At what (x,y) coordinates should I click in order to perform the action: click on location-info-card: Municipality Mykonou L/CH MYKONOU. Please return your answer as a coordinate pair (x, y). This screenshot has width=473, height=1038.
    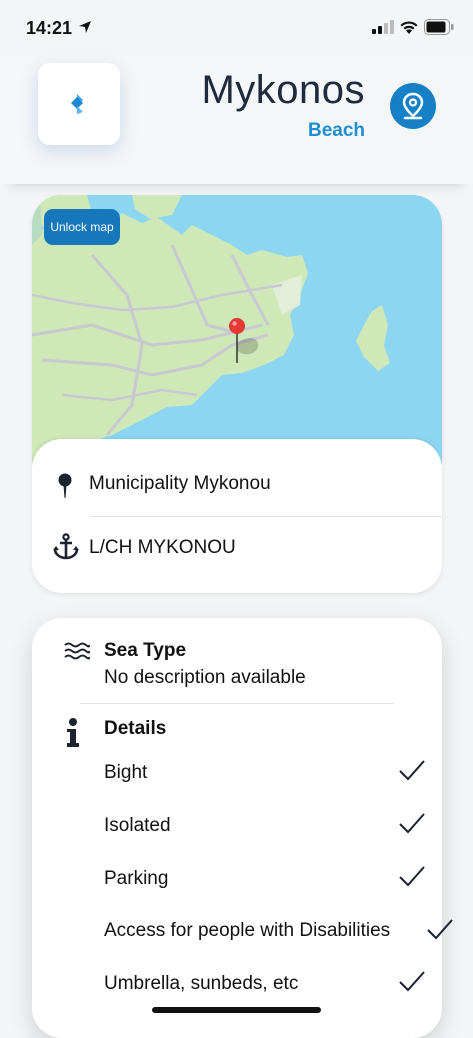
    Looking at the image, I should click on (237, 516).